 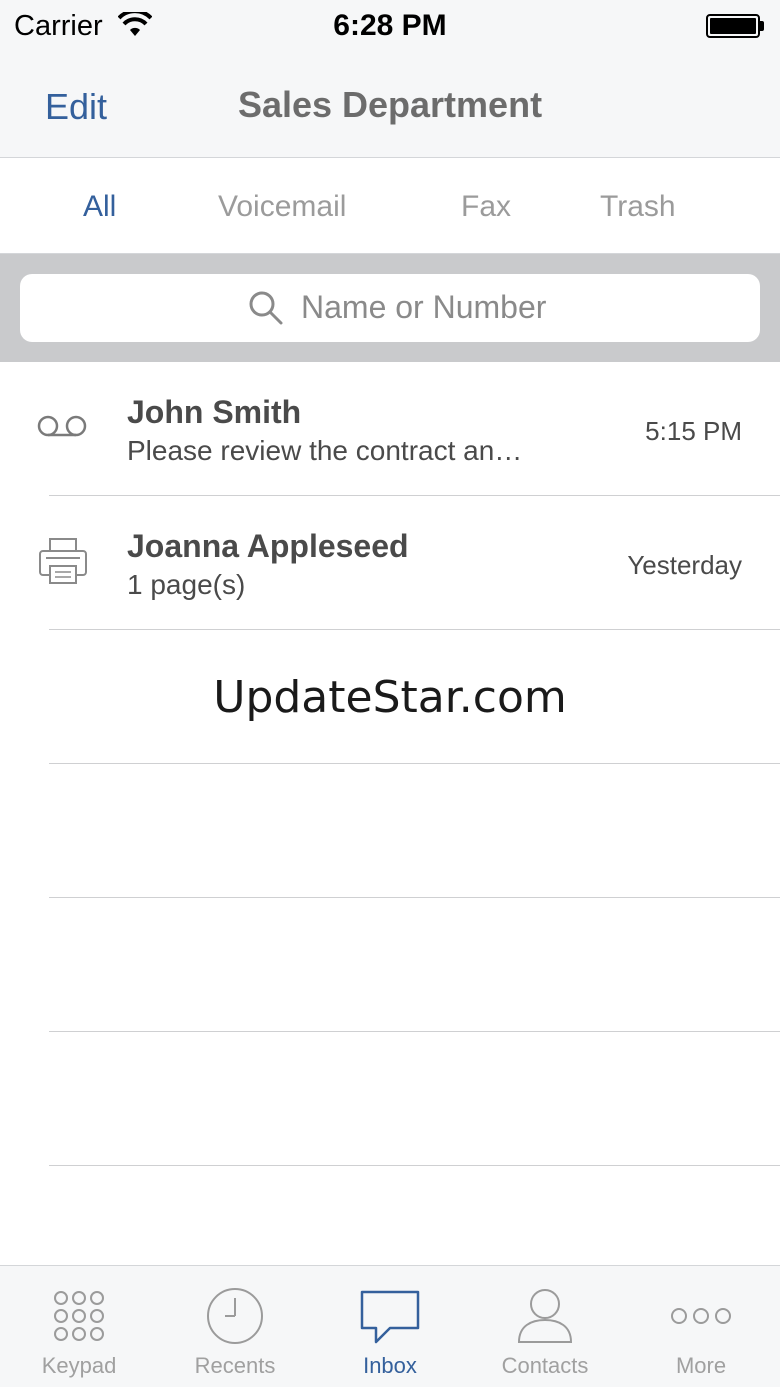 I want to click on list-item: Joanna Appleseed 1 page(s) Yesterday, so click(x=390, y=563).